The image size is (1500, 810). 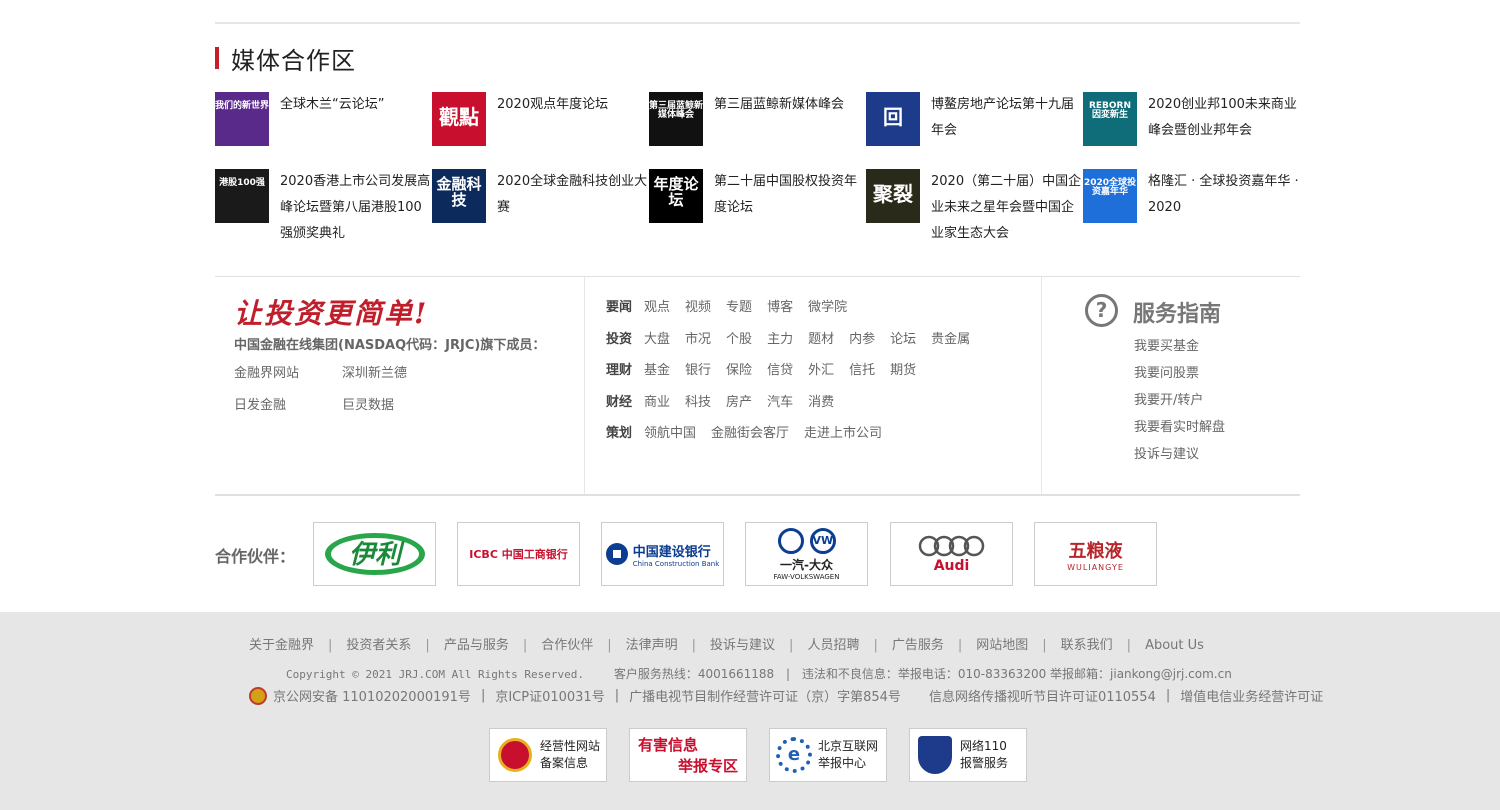 I want to click on media-caption: 2020全球金融科技创业大赛, so click(x=573, y=195).